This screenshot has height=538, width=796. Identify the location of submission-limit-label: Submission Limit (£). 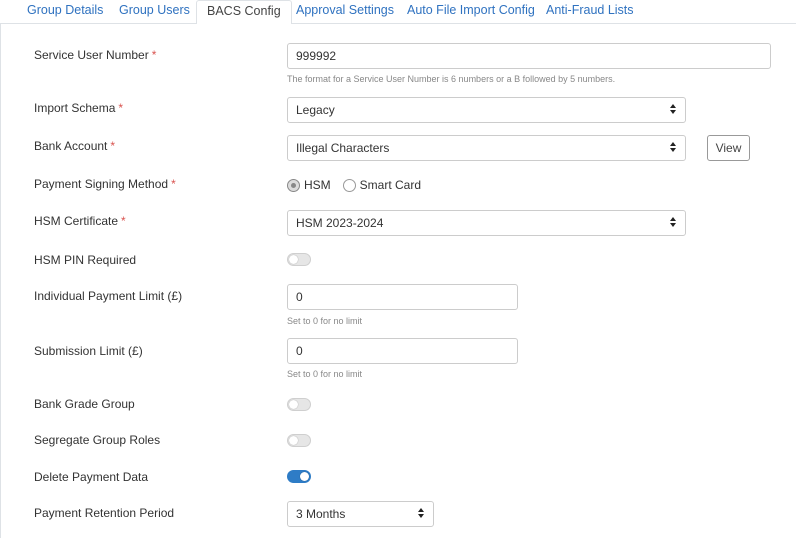
(88, 351).